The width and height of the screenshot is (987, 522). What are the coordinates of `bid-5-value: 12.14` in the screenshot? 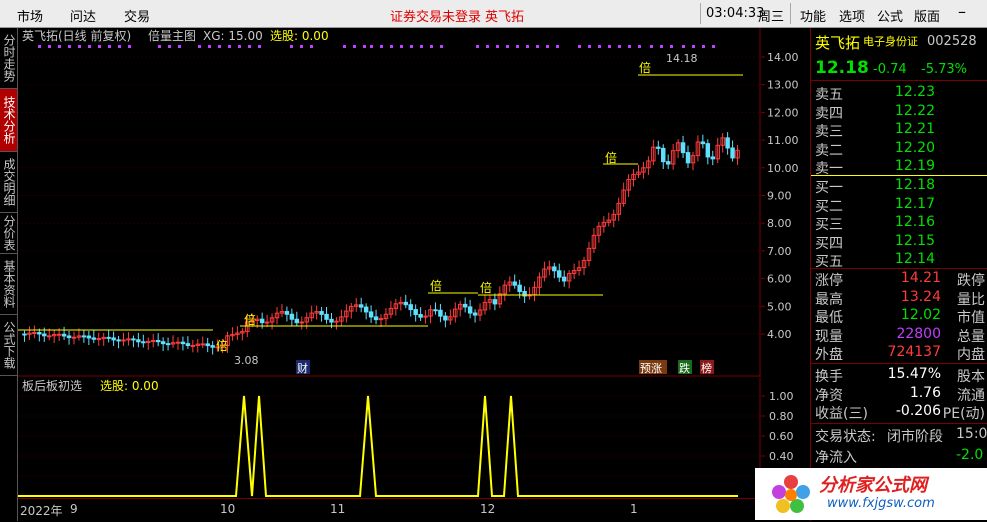 It's located at (914, 259).